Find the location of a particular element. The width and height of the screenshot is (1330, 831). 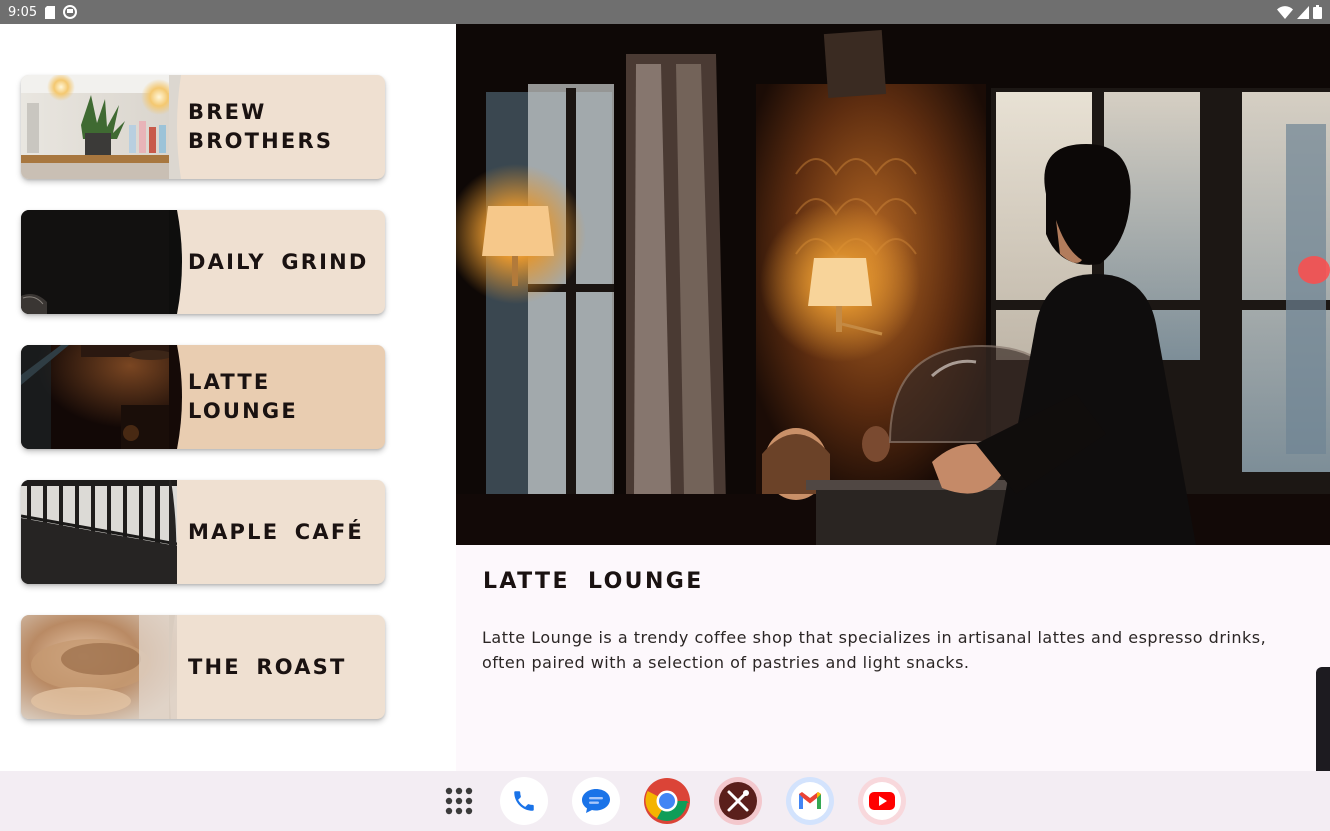

messages-glyph is located at coordinates (596, 801).